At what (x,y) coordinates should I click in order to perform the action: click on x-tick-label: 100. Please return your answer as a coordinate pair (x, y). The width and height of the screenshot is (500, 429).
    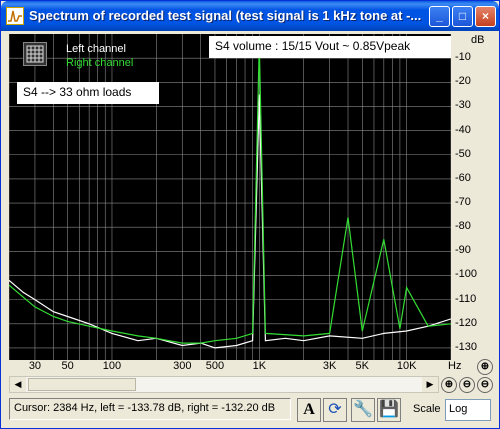
    Looking at the image, I should click on (112, 366).